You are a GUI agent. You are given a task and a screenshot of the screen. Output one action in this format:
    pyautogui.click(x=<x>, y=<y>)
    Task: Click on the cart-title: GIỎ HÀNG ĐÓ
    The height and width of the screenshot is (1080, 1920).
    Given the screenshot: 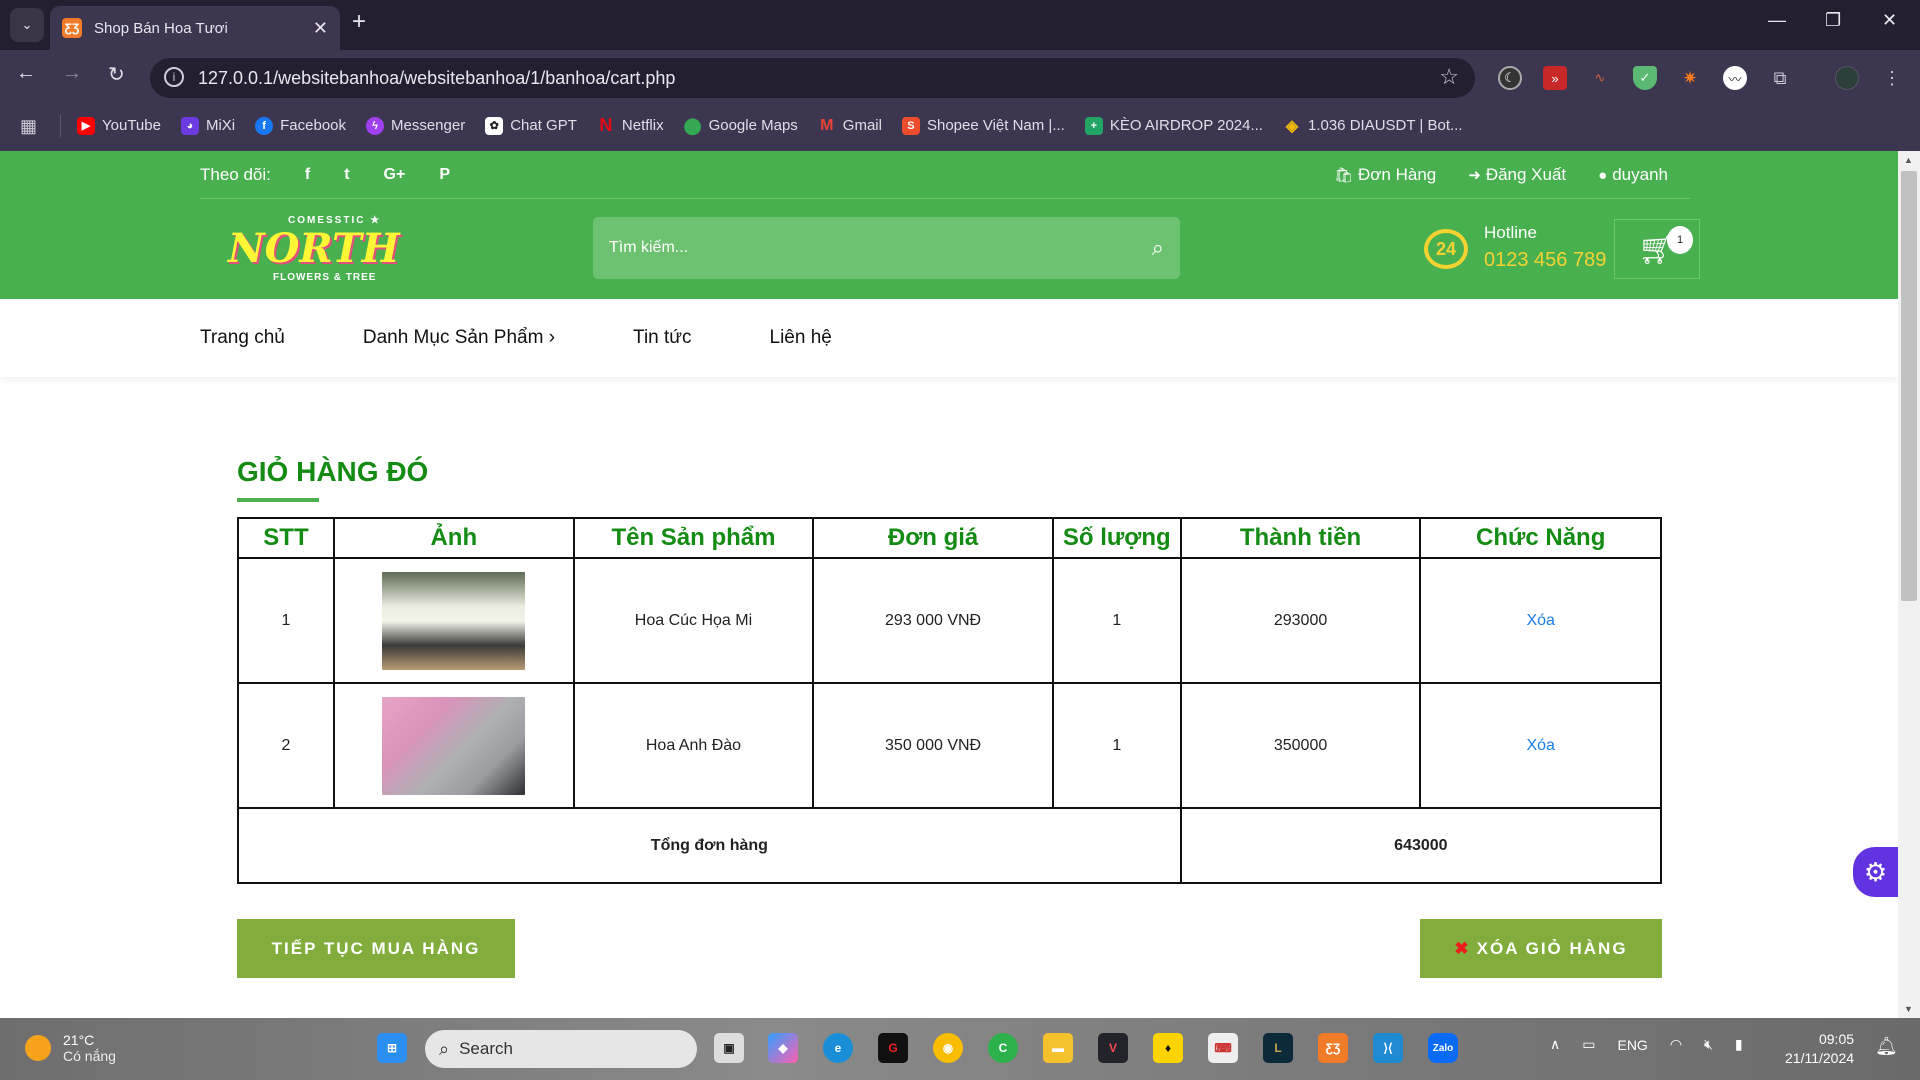 What is the action you would take?
    pyautogui.click(x=333, y=471)
    